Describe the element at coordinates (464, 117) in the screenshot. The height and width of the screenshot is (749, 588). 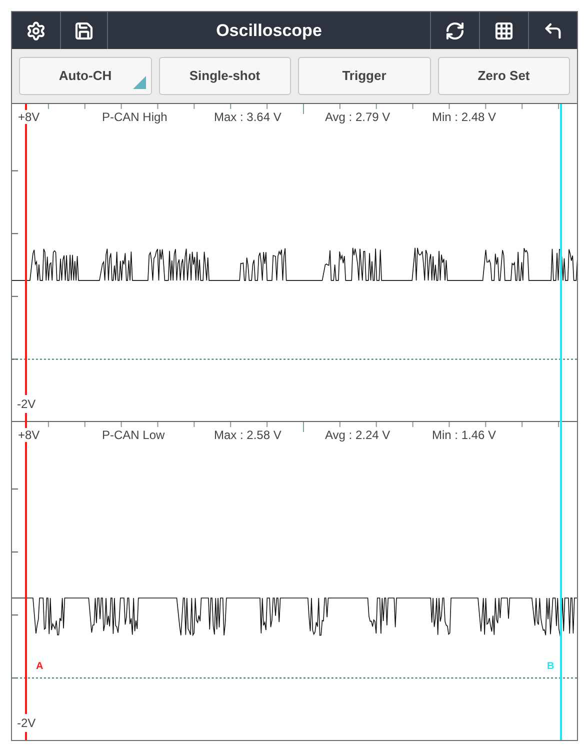
I see `min-reading: Min : 2.48 V` at that location.